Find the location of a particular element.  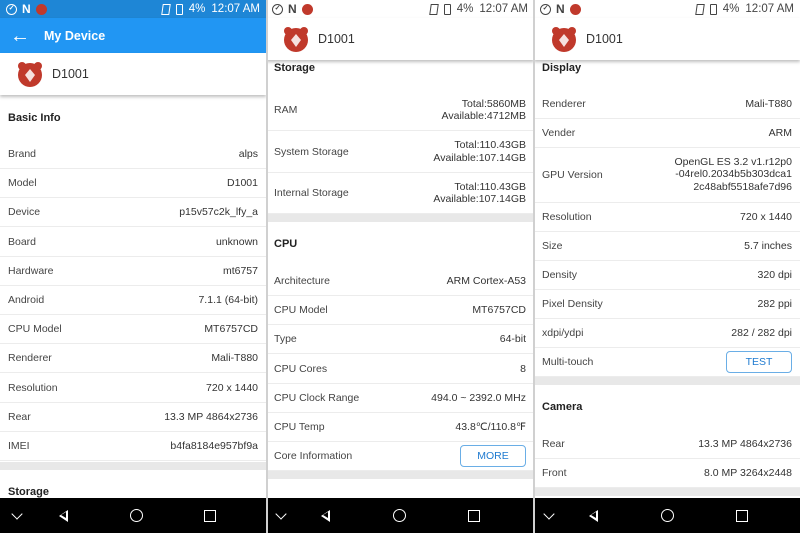

row-label: Front is located at coordinates (554, 473).